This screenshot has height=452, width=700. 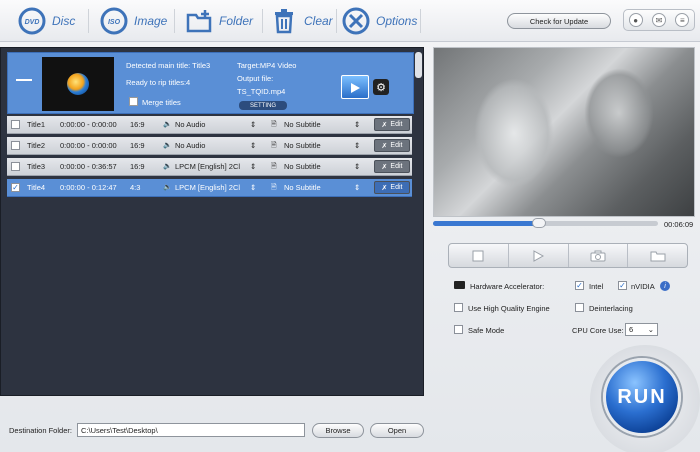 What do you see at coordinates (133, 21) in the screenshot?
I see `image-button: ISO Image` at bounding box center [133, 21].